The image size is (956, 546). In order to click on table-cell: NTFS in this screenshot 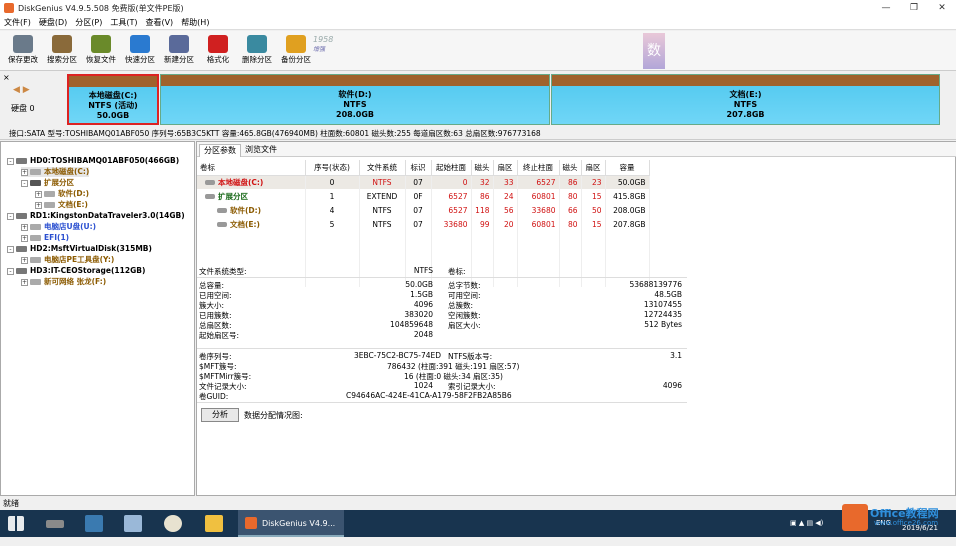, I will do `click(382, 210)`.